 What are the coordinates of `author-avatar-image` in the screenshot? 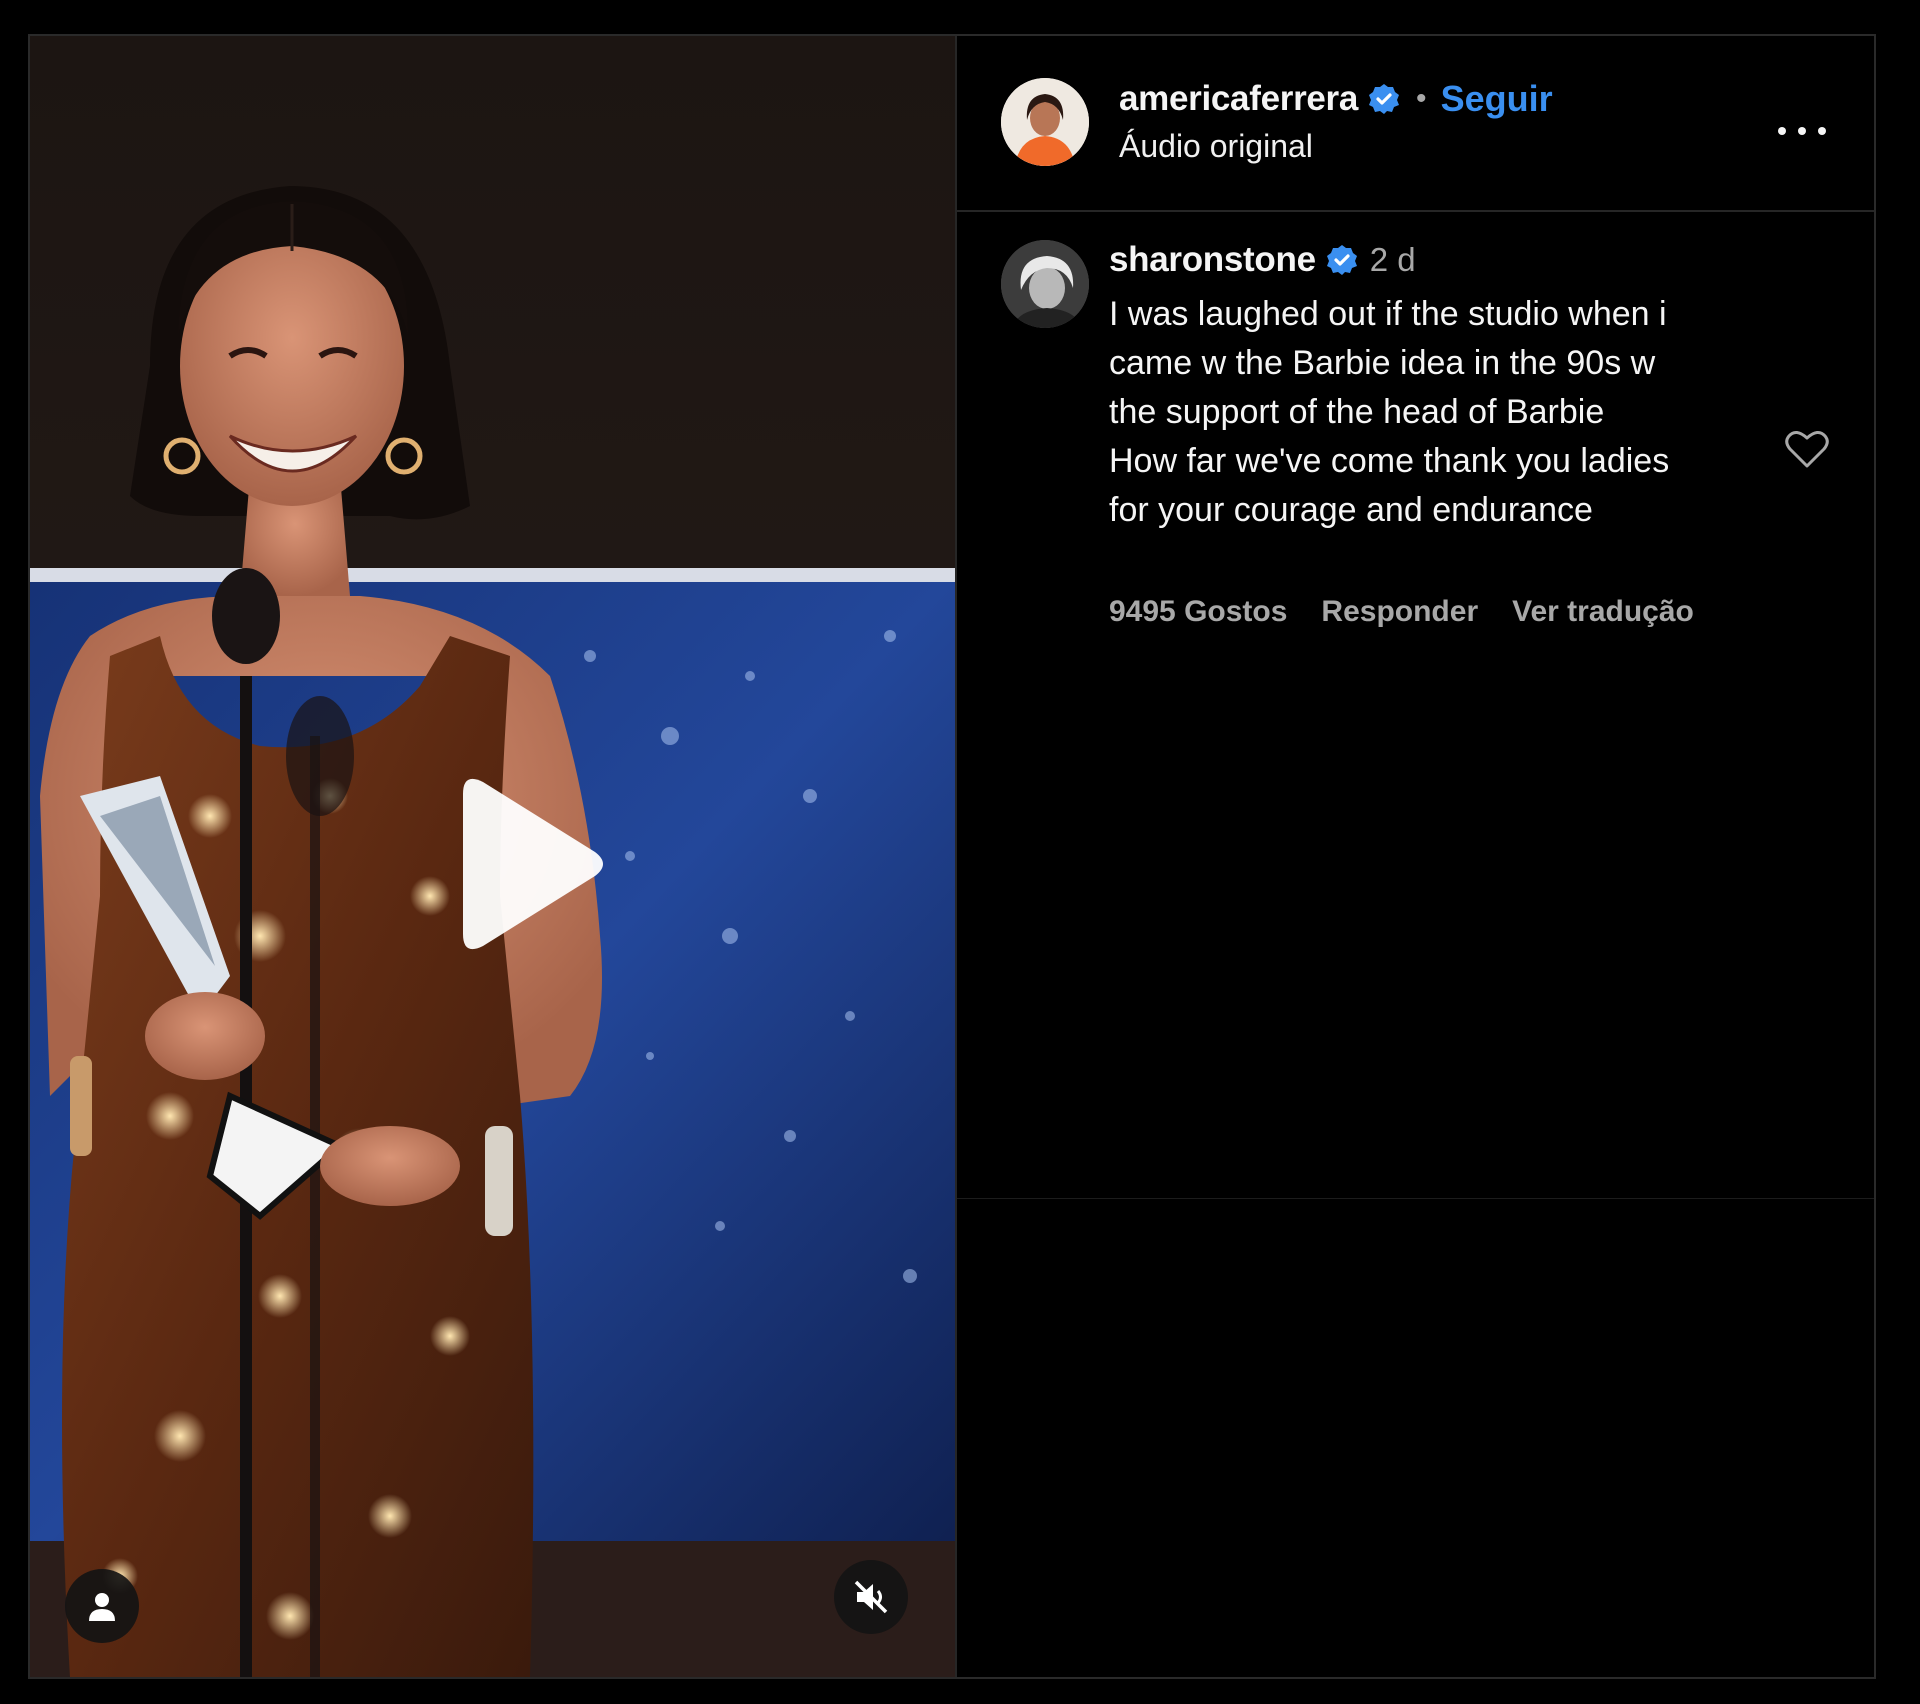 It's located at (1045, 122).